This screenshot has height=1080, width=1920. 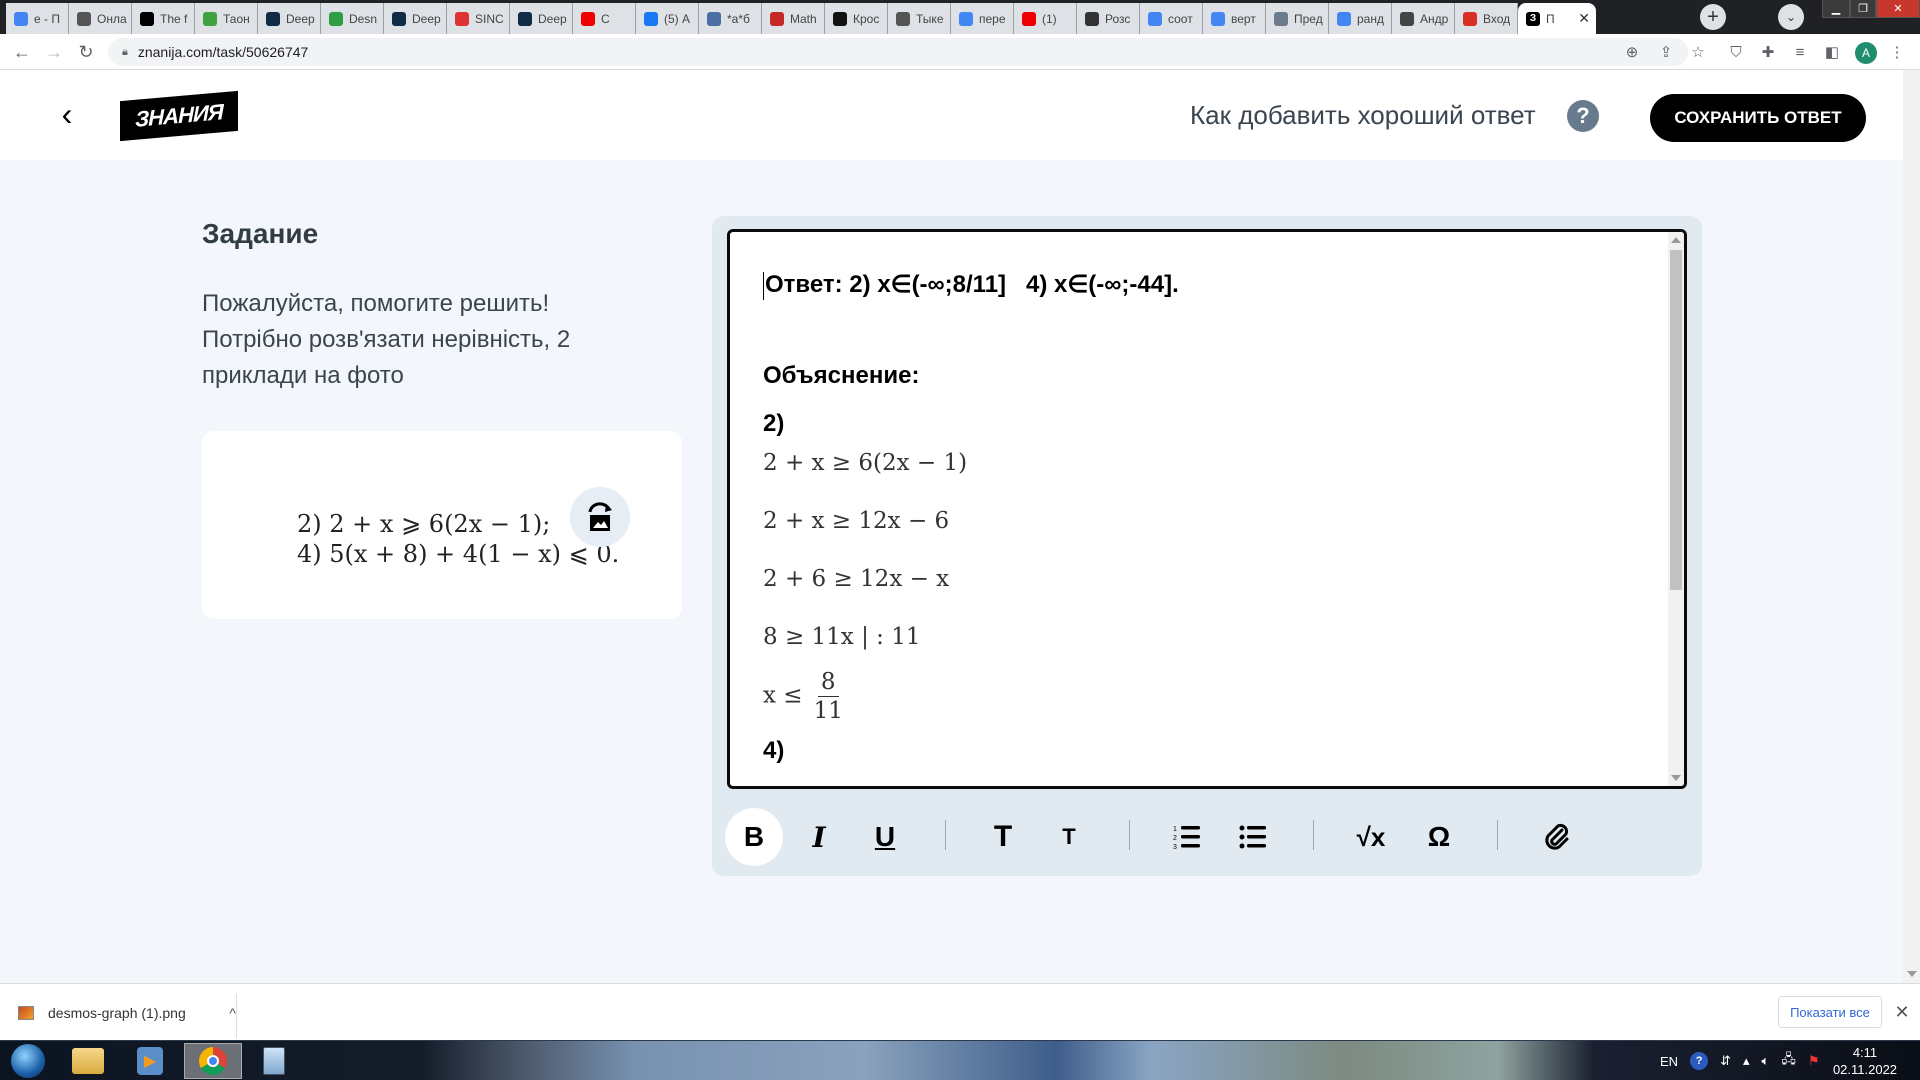 I want to click on bold-button: B, so click(x=754, y=837).